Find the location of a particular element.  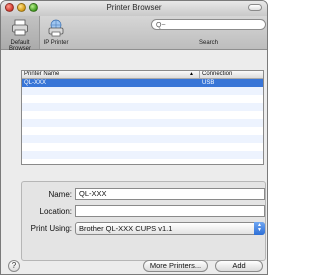

name-field: QL-XXX is located at coordinates (170, 194).